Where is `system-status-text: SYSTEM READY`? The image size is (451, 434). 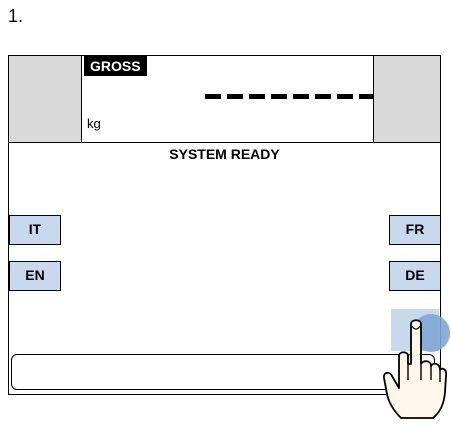 system-status-text: SYSTEM READY is located at coordinates (224, 154).